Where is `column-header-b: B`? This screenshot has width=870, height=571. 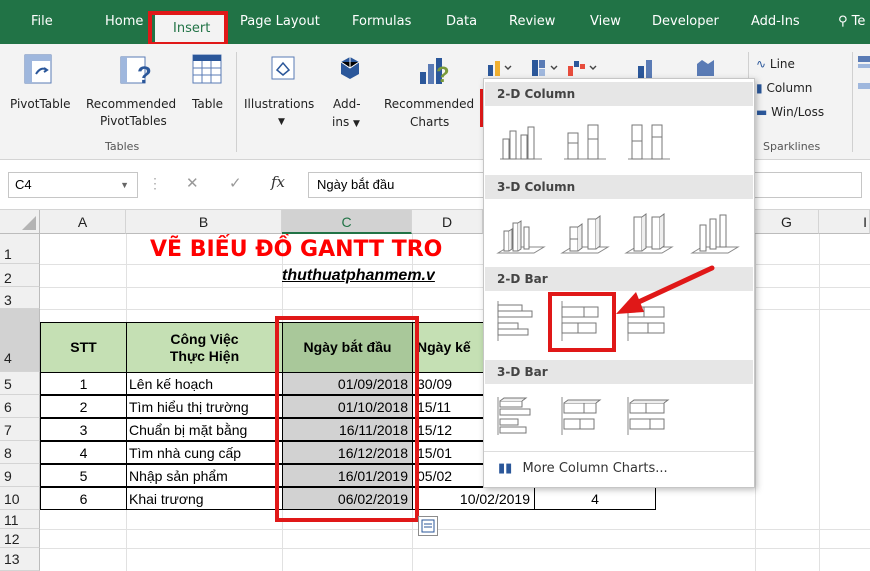
column-header-b: B is located at coordinates (204, 222).